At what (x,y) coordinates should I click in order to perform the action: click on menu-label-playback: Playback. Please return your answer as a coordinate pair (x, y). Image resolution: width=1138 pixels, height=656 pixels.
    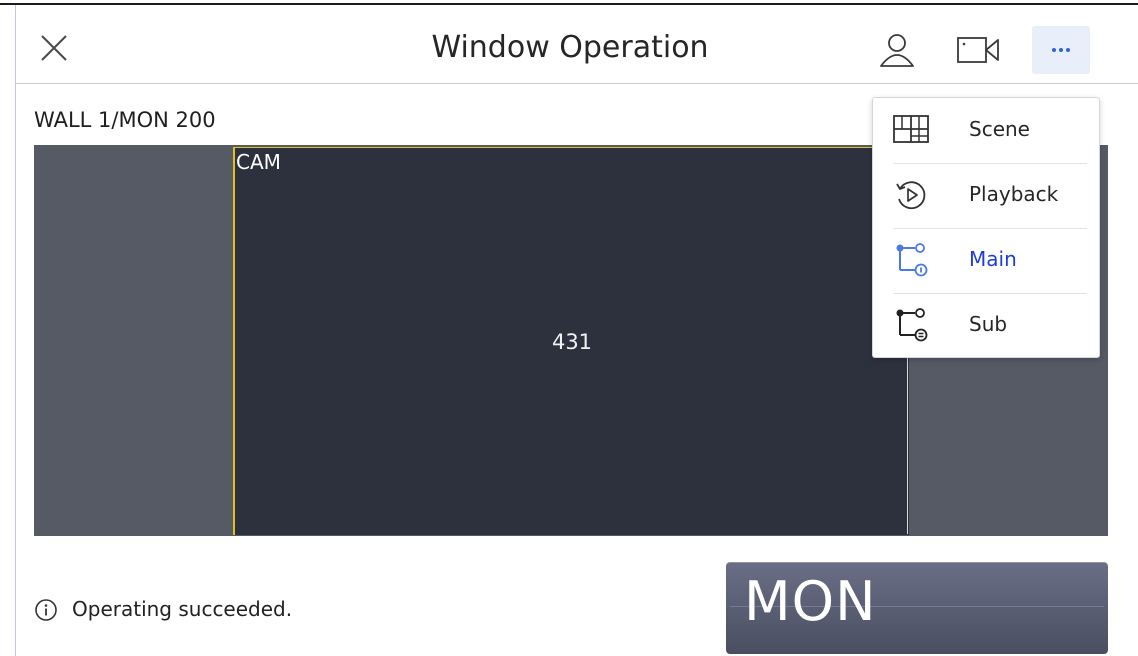
    Looking at the image, I should click on (1014, 194).